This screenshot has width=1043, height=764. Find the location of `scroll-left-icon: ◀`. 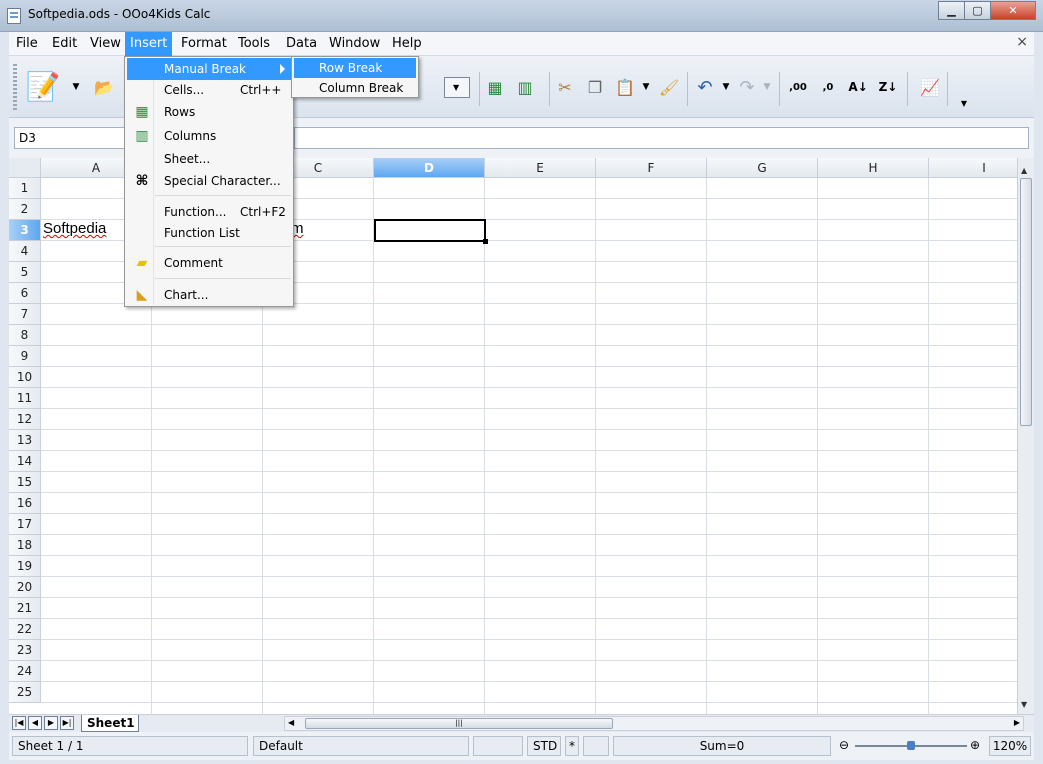

scroll-left-icon: ◀ is located at coordinates (291, 722).